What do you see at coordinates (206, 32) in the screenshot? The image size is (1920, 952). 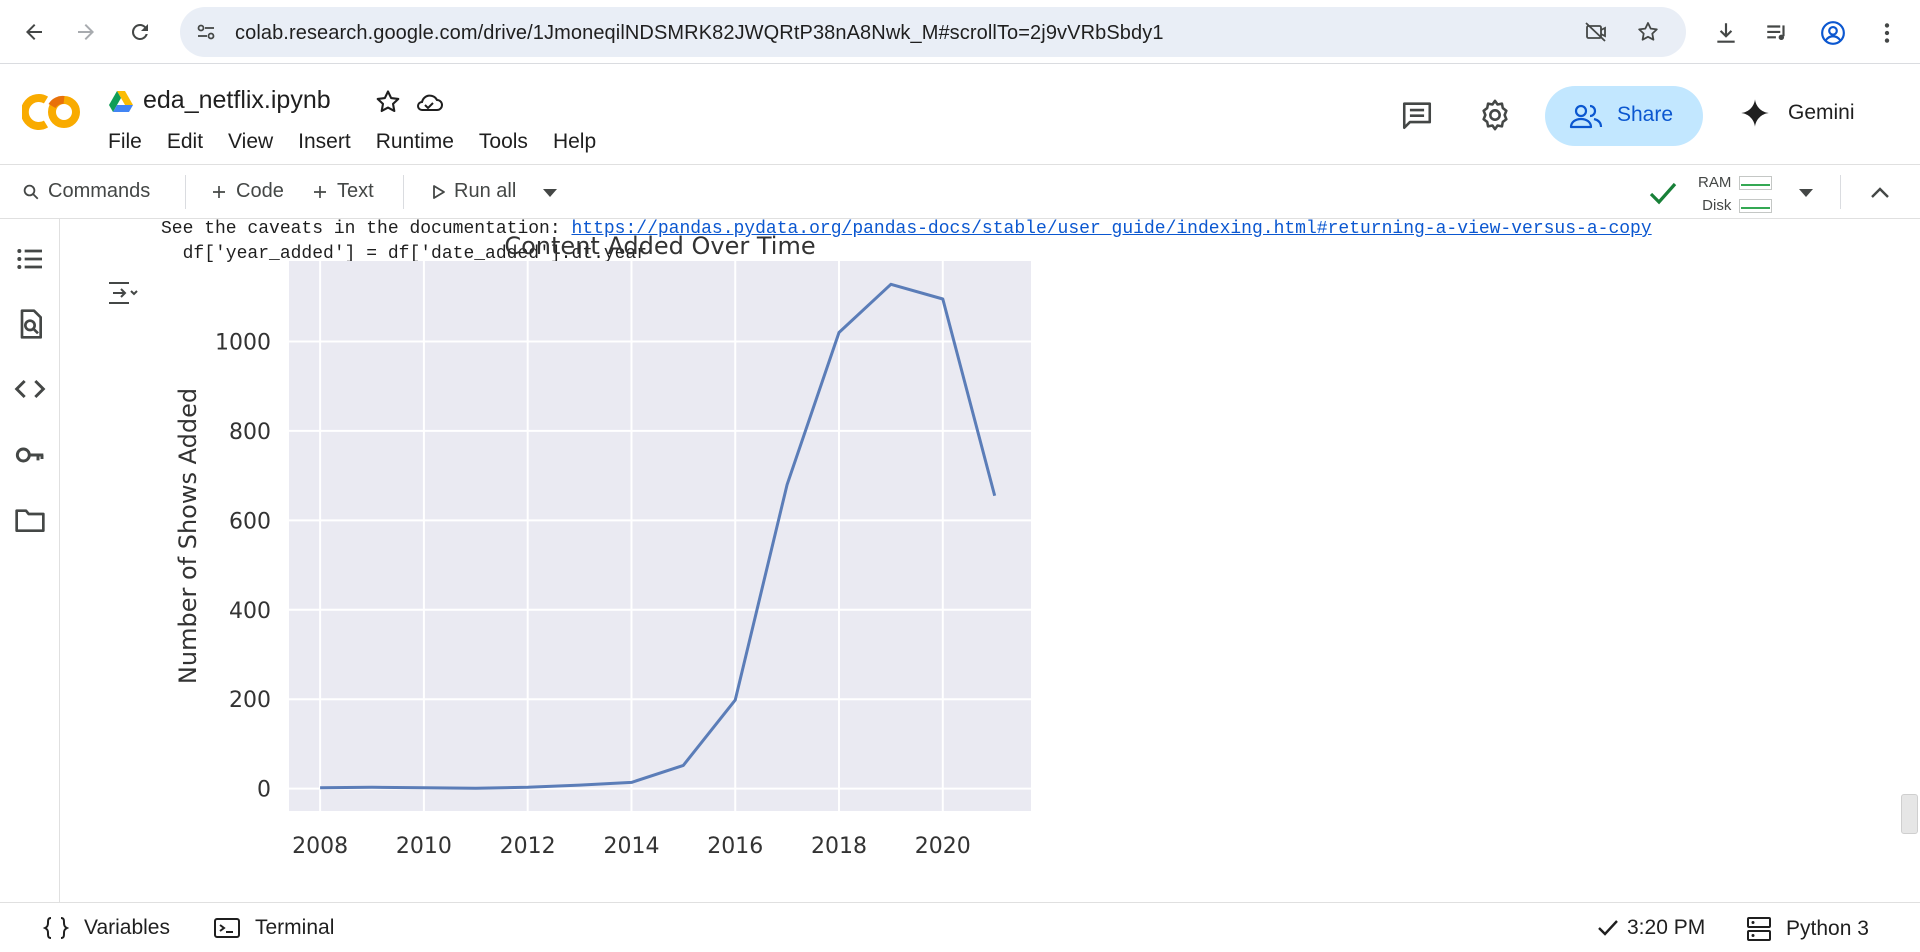 I see `site-info-icon` at bounding box center [206, 32].